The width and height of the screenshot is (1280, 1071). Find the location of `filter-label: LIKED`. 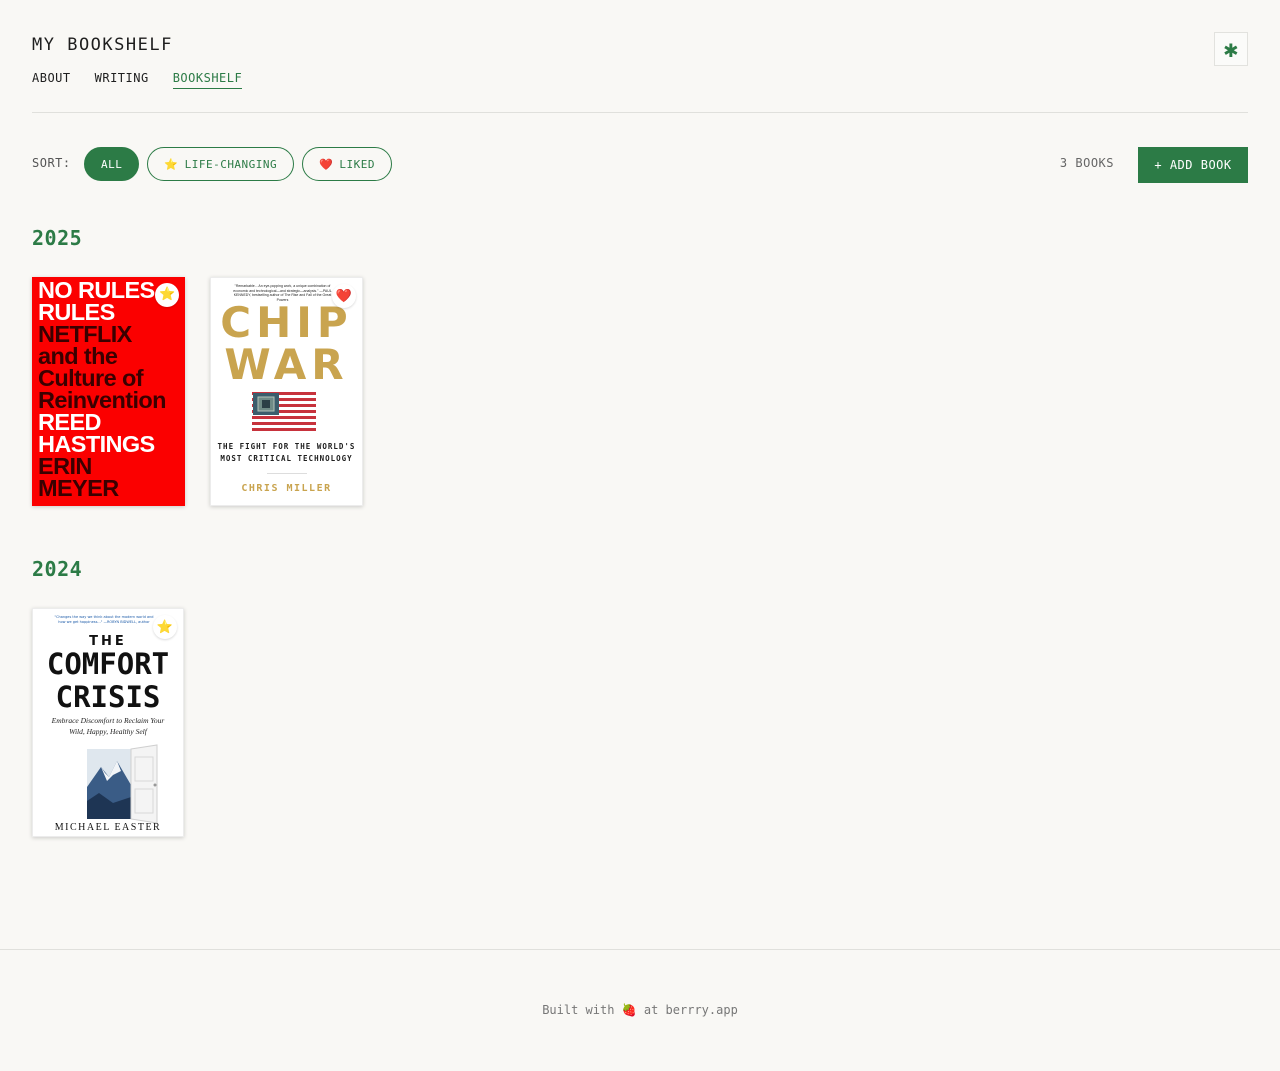

filter-label: LIKED is located at coordinates (357, 164).